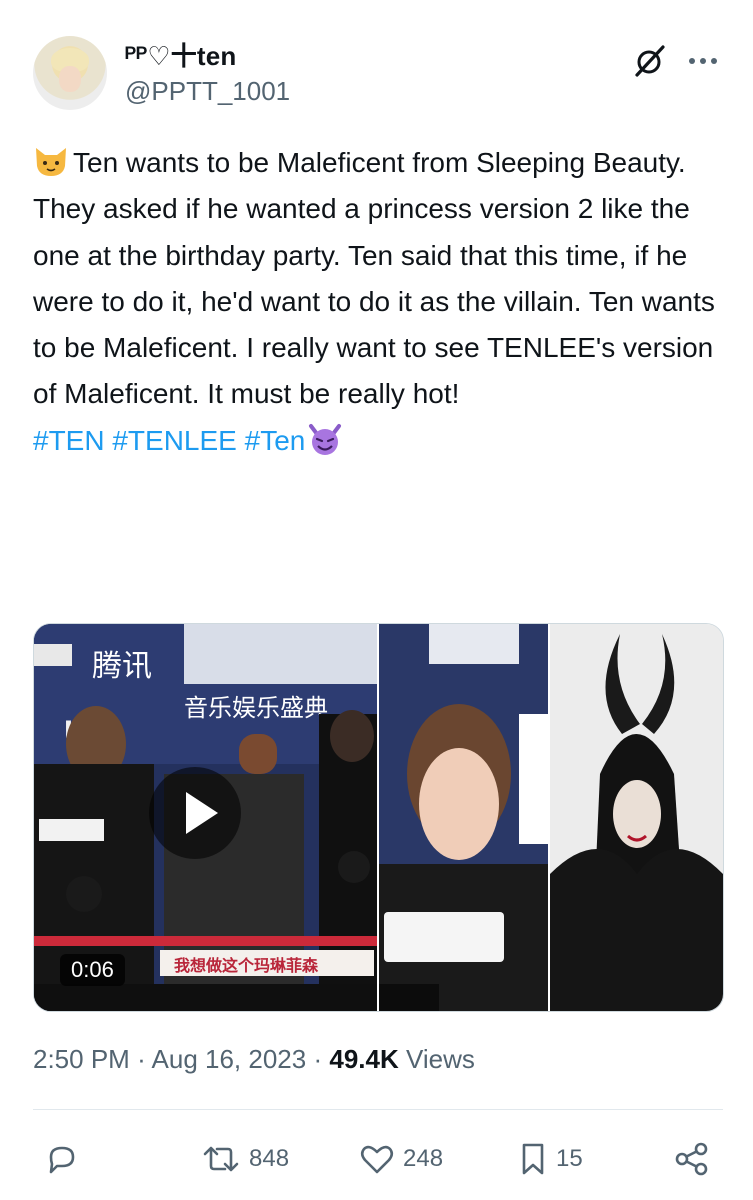 This screenshot has width=753, height=1200. I want to click on repost-count: 848, so click(269, 1158).